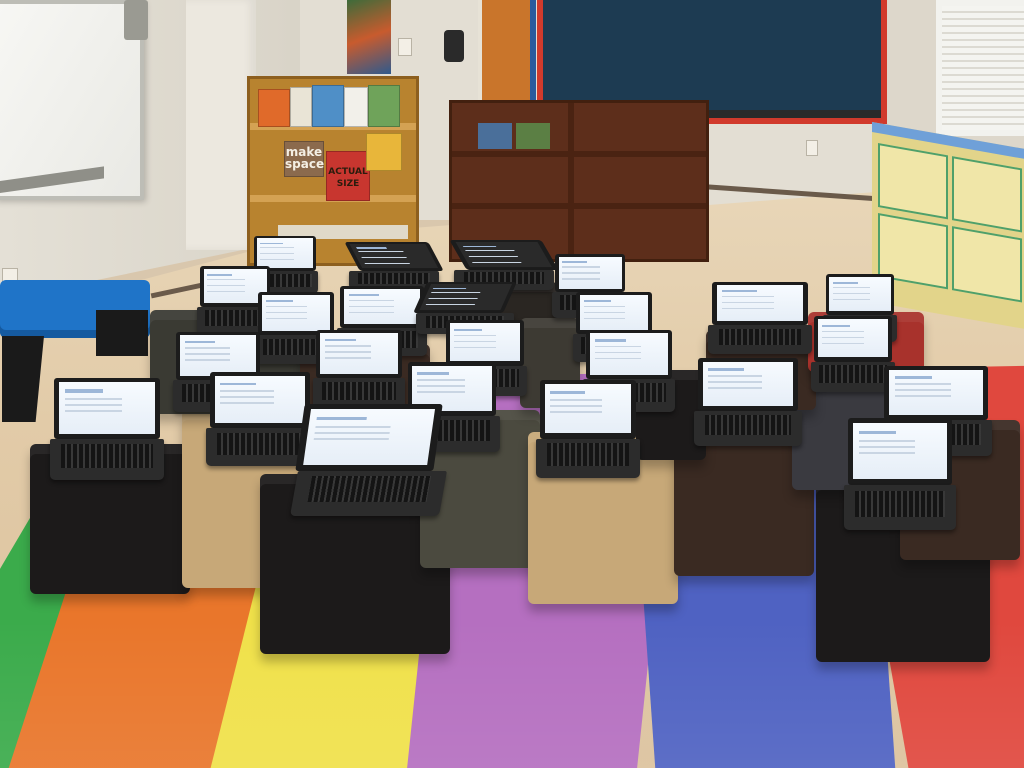 This screenshot has width=1024, height=768. Describe the element at coordinates (980, 68) in the screenshot. I see `window` at that location.